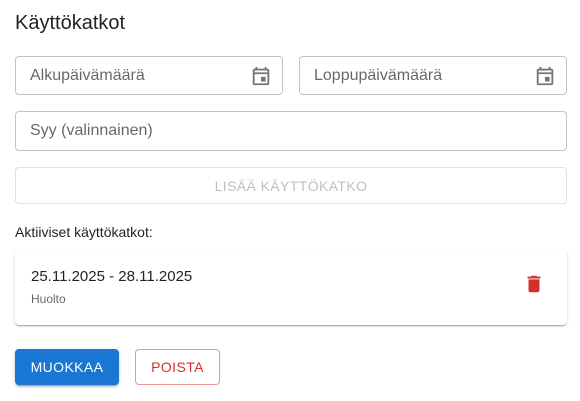  I want to click on page-title: Käyttökatkot, so click(70, 23).